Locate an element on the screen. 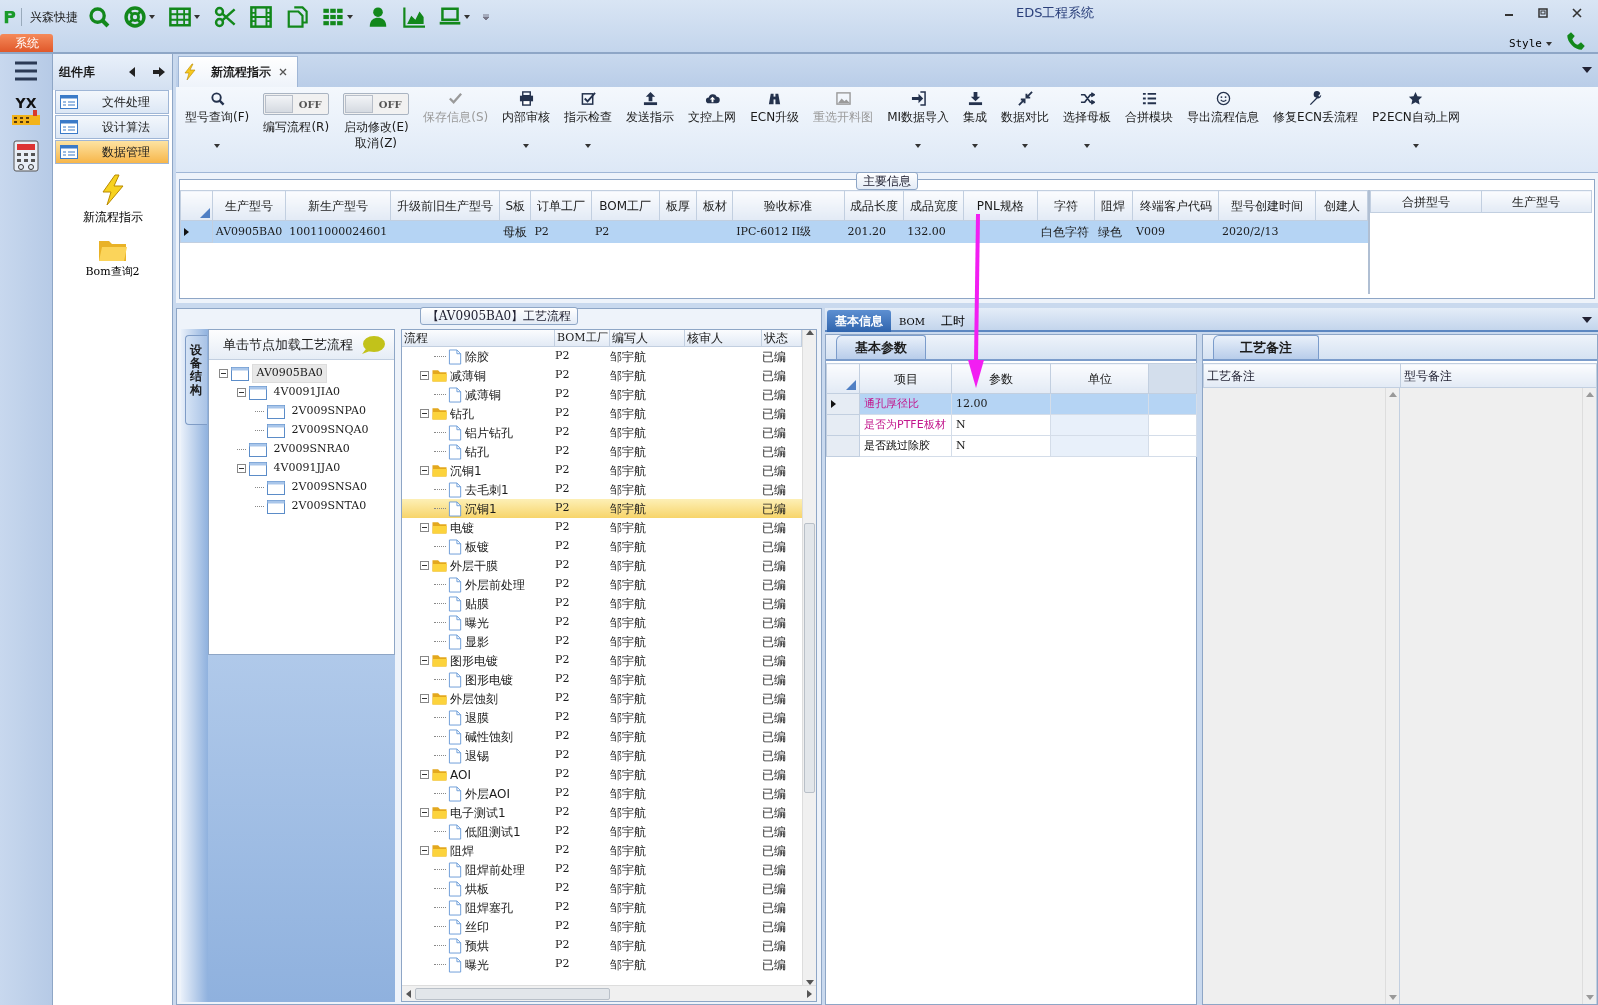  column-header: 验收标准 is located at coordinates (788, 205).